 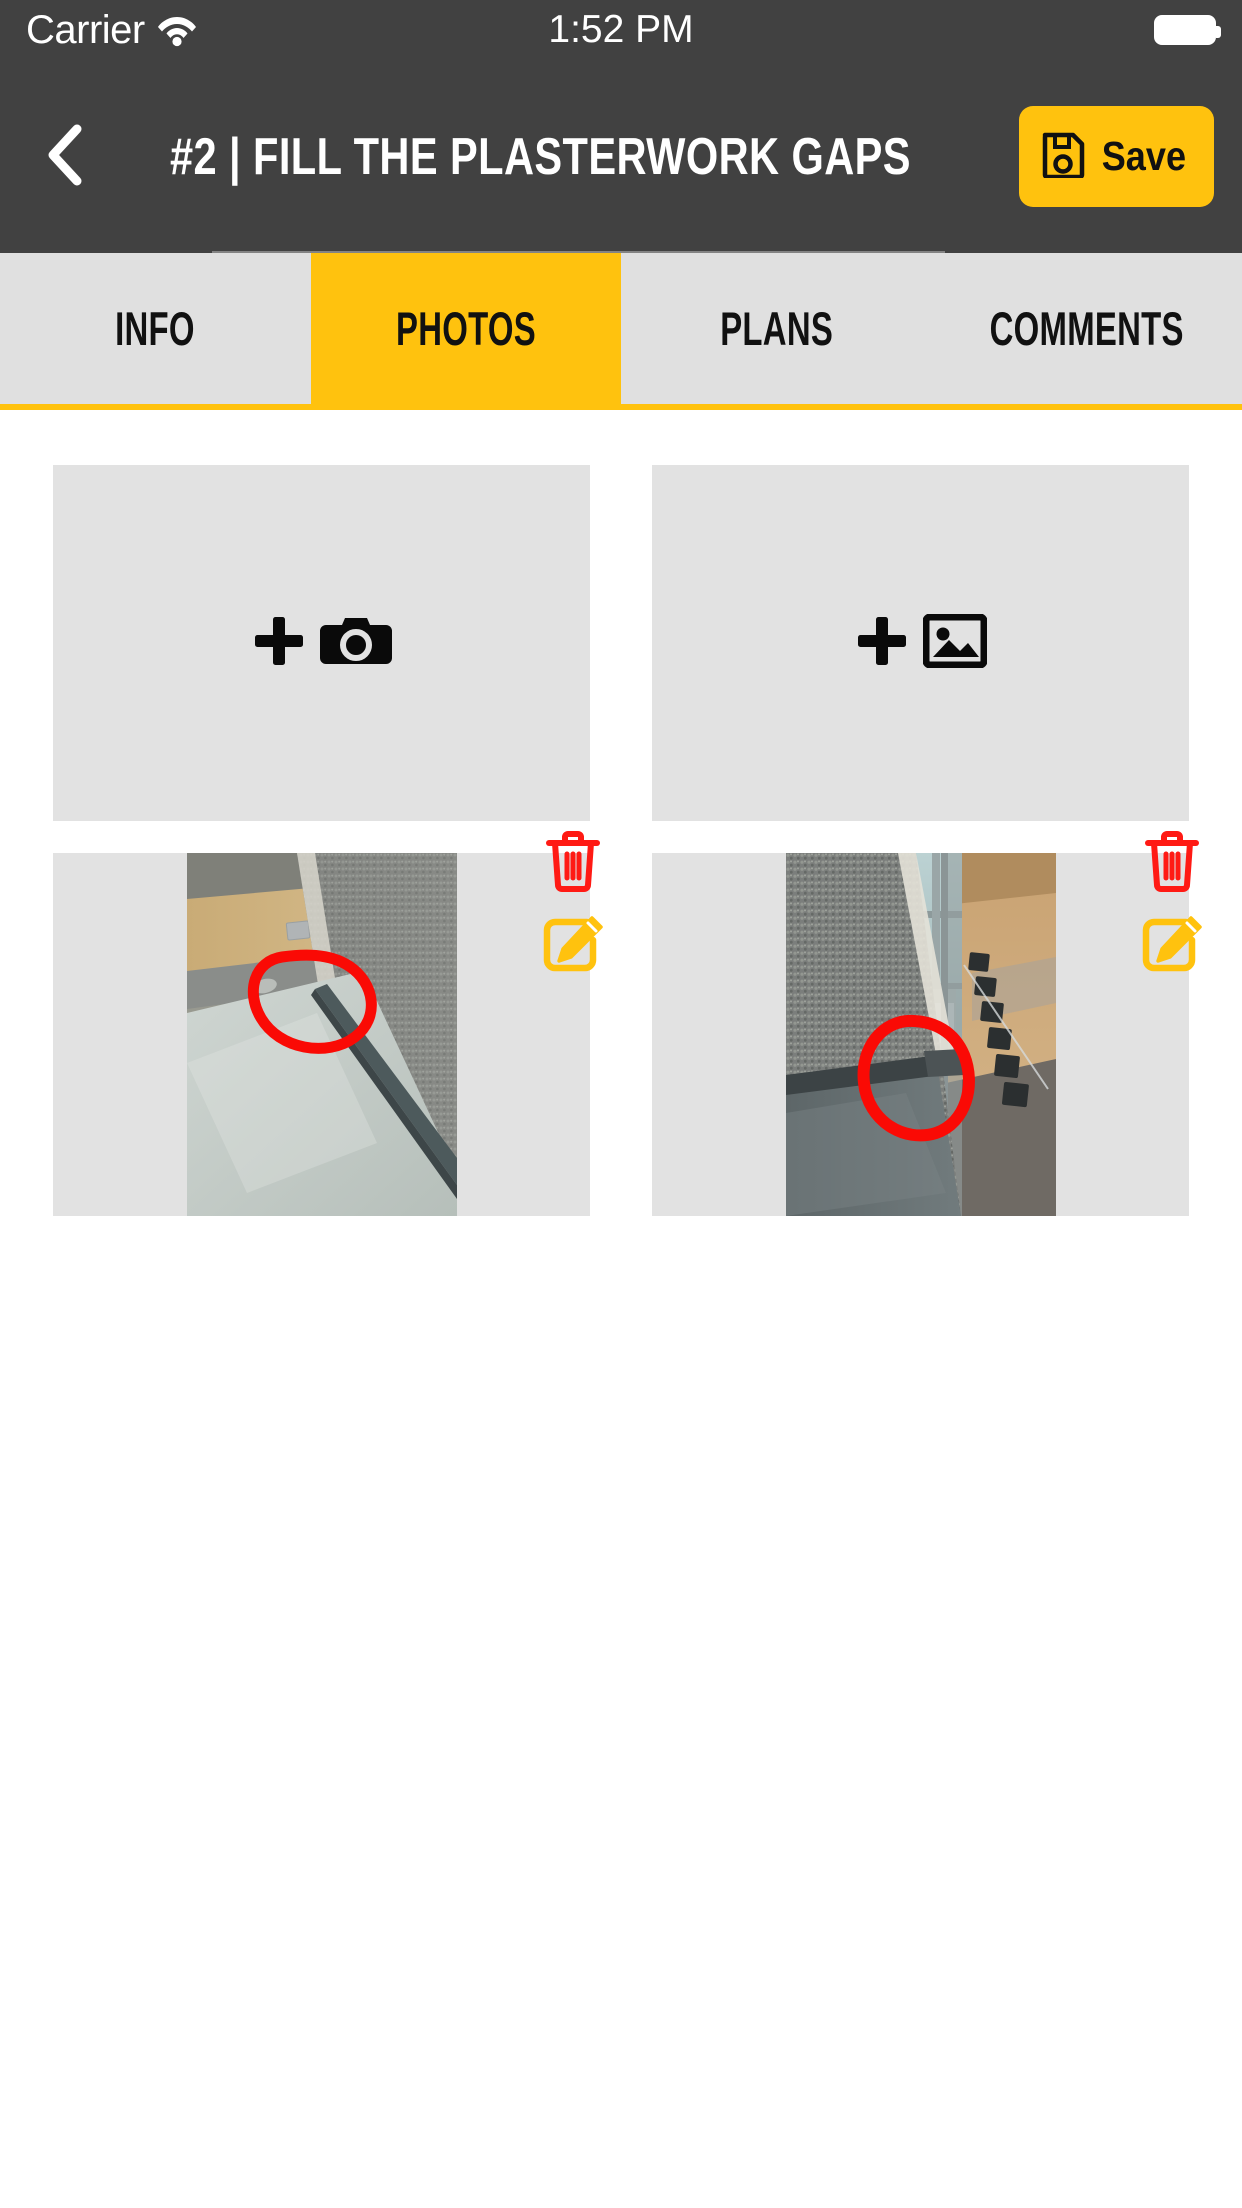 I want to click on photo-thumbnail-1-image, so click(x=321, y=1034).